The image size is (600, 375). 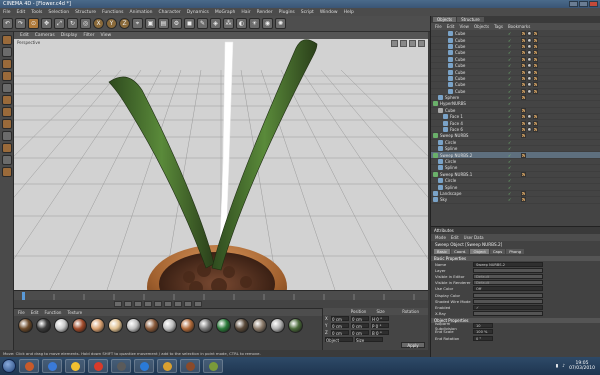 What do you see at coordinates (6, 76) in the screenshot?
I see `texture-mode-icon` at bounding box center [6, 76].